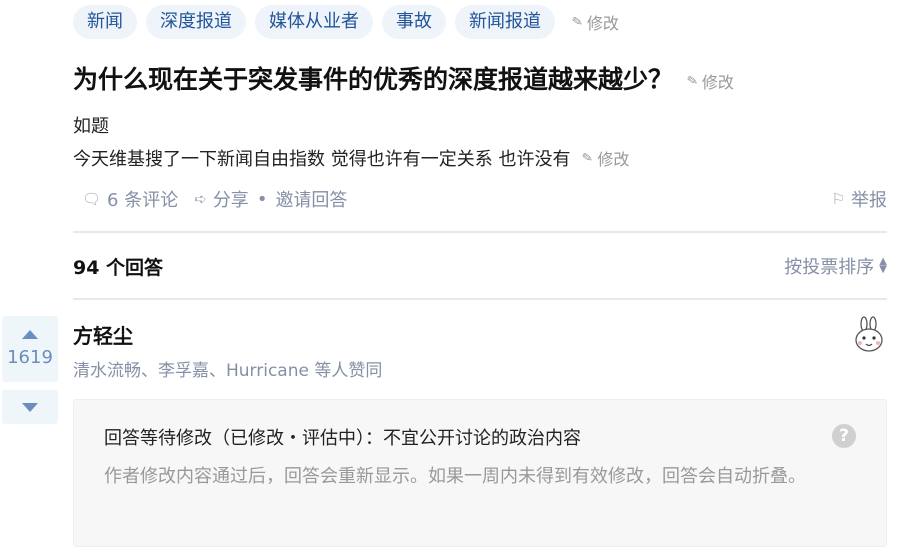  I want to click on question-detail-row: 今天维基搜了一下新闻自由指数 觉得也许有一定关系 也许没有 ✎ 修改, so click(351, 158).